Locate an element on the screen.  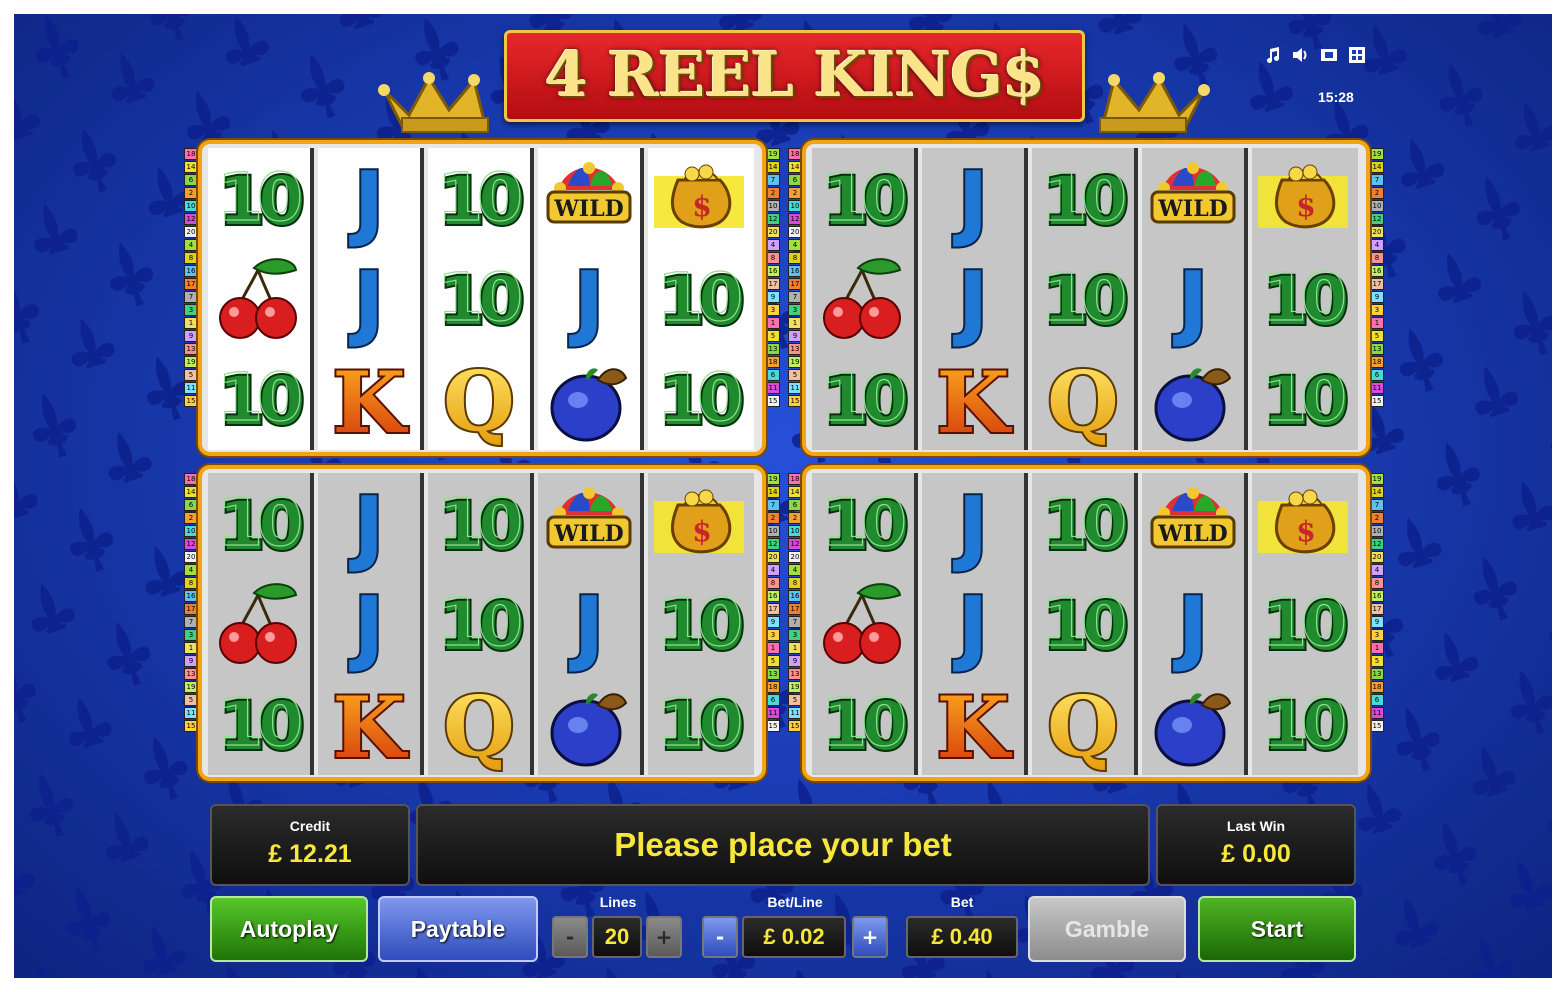
payline-indicator-right: 19 14 7 2 10 12 20 4 8 16 17 9 3 1 5 13 18 6 11 15 is located at coordinates (1377, 602).